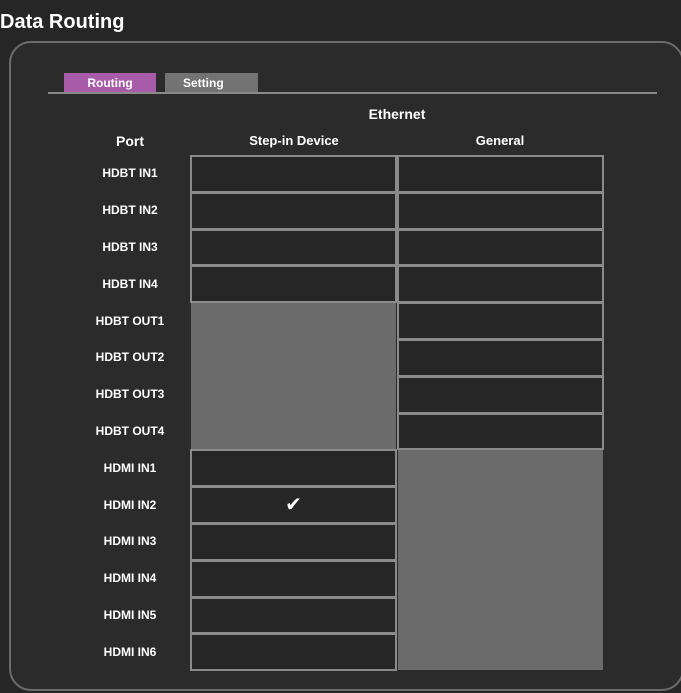 Image resolution: width=681 pixels, height=693 pixels. Describe the element at coordinates (130, 173) in the screenshot. I see `port-label: HDBT IN1` at that location.